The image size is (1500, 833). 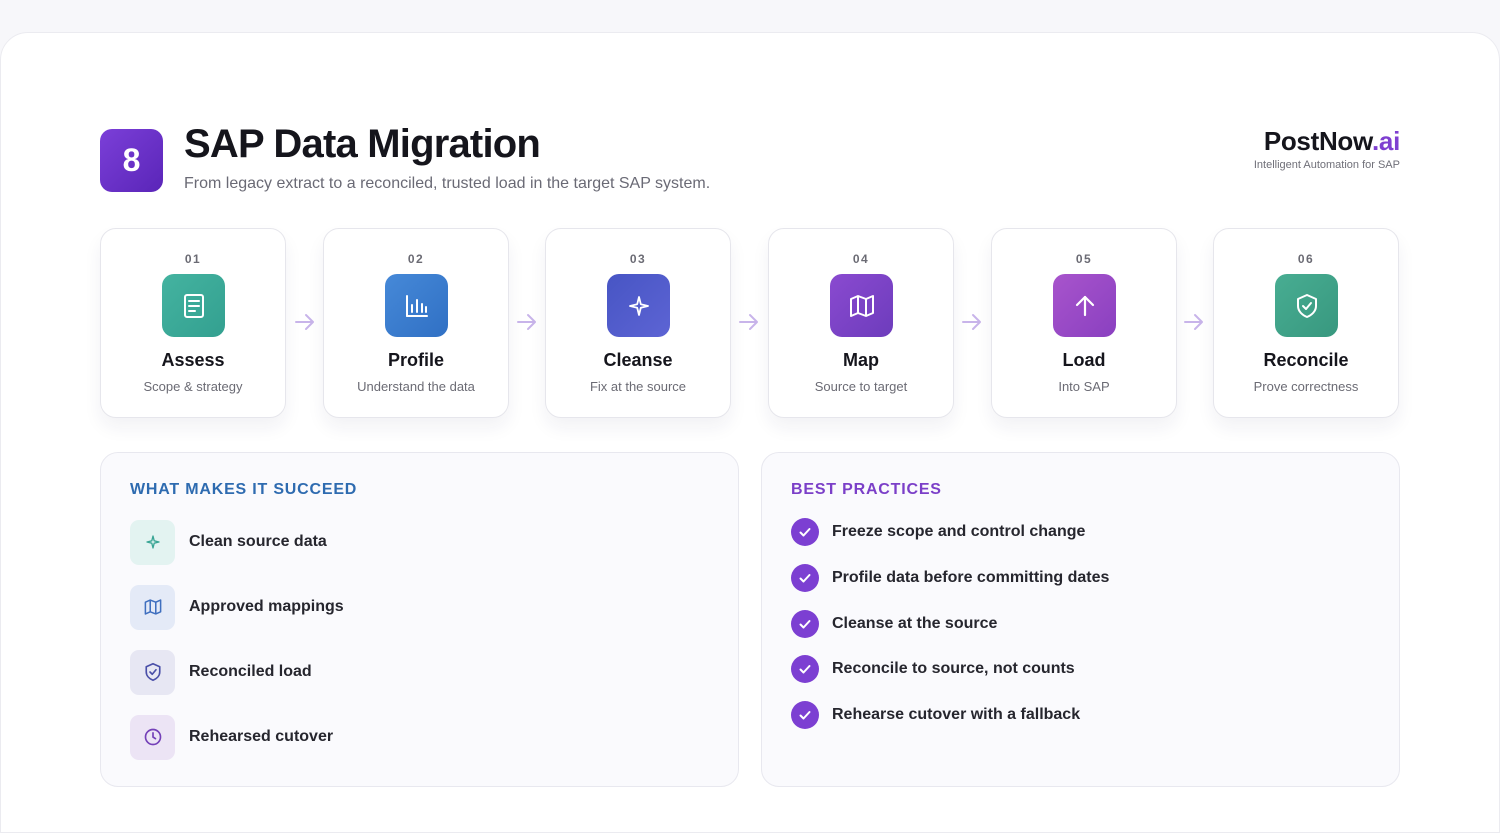 I want to click on step-subtitle: Into SAP, so click(x=1084, y=386).